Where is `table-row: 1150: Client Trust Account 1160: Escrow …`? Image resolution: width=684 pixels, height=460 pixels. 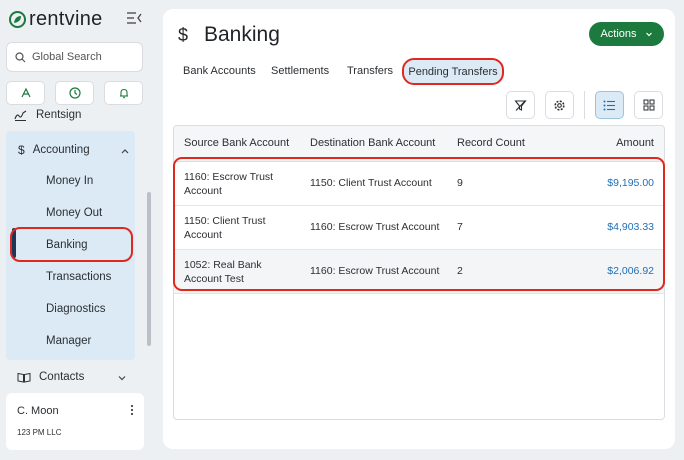
table-row: 1150: Client Trust Account 1160: Escrow … is located at coordinates (419, 228).